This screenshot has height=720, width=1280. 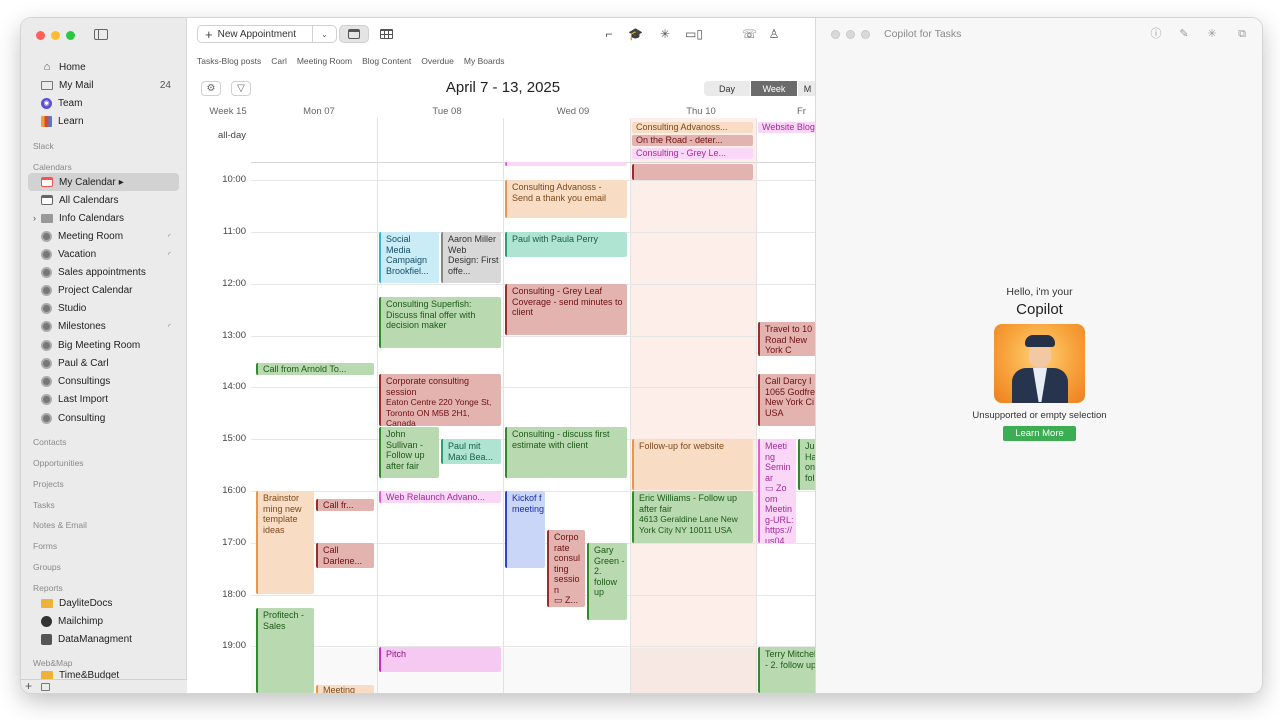 What do you see at coordinates (694, 34) in the screenshot?
I see `layout-icon: ▭▯` at bounding box center [694, 34].